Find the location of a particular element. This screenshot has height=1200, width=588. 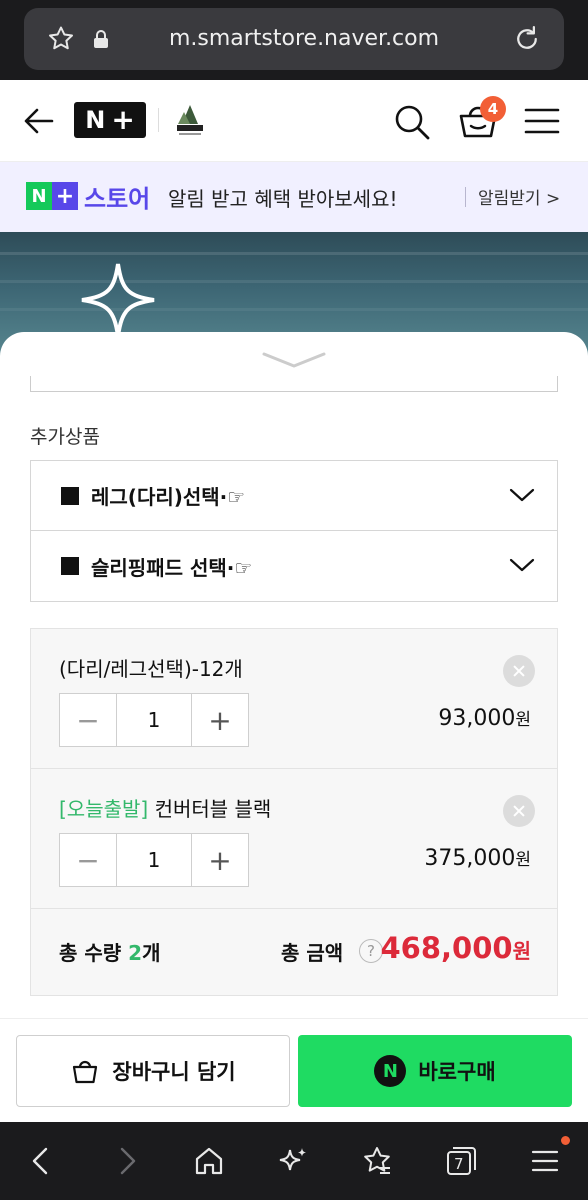

additional-products-label: 추가상품 is located at coordinates (65, 437).